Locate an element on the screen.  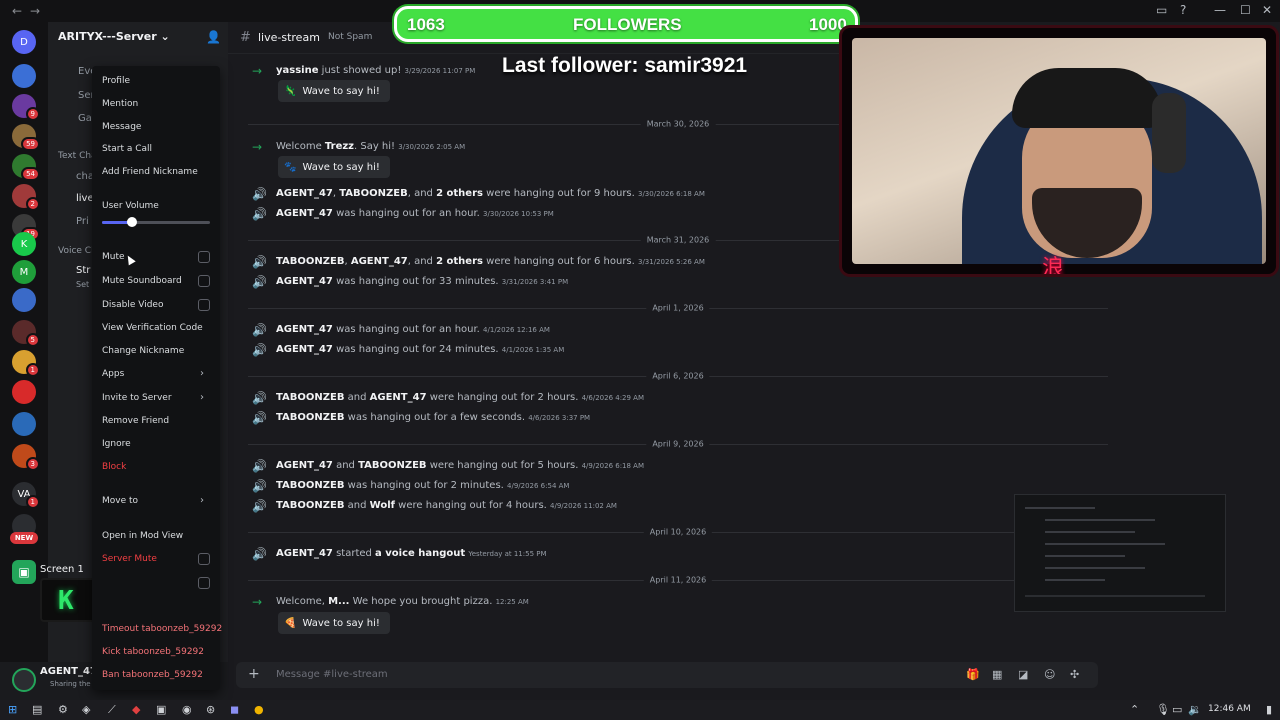
mute-soundboard-checkbox is located at coordinates (204, 281).